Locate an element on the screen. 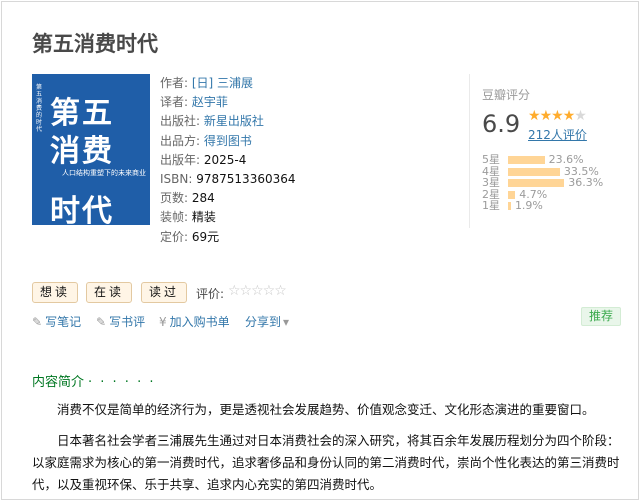  share-action: 分享到 ▾ is located at coordinates (268, 321).